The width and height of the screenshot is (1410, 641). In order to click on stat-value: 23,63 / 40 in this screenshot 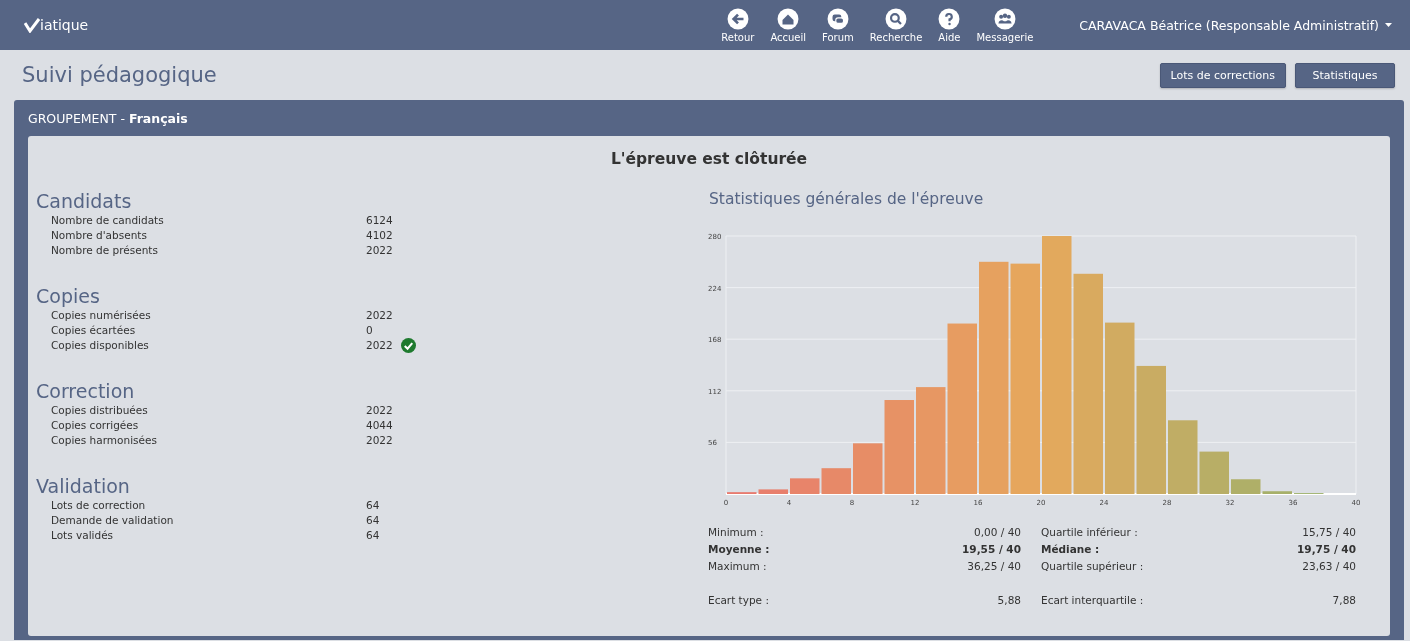, I will do `click(1329, 566)`.